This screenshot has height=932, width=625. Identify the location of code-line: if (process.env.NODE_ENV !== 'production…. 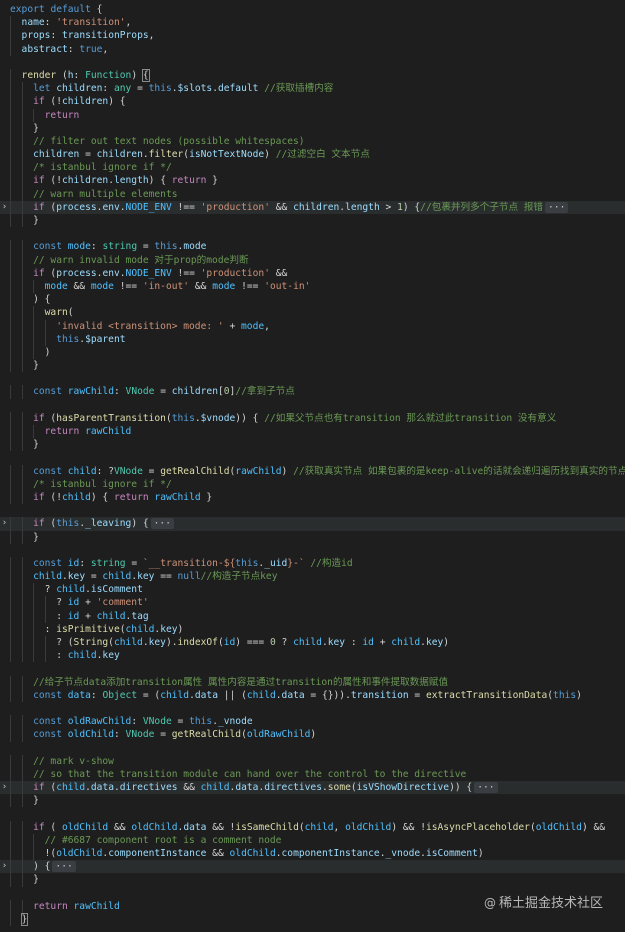
(312, 273).